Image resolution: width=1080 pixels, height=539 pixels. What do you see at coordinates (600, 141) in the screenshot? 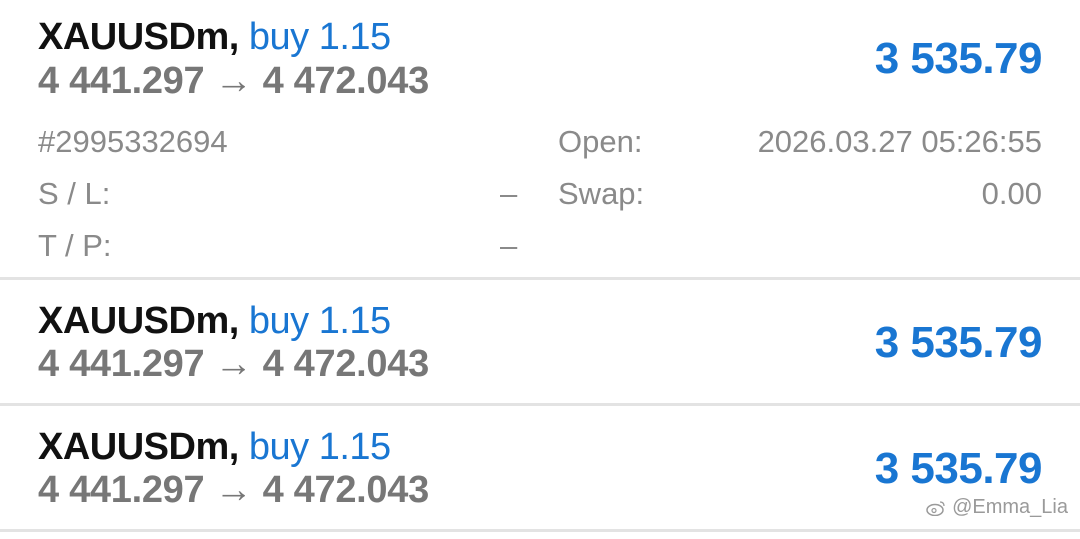
I see `open-label: Open:` at bounding box center [600, 141].